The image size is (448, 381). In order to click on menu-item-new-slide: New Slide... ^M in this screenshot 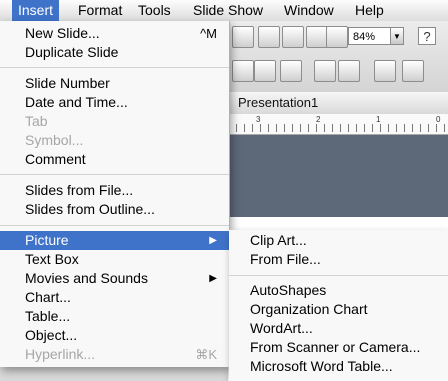, I will do `click(114, 33)`.